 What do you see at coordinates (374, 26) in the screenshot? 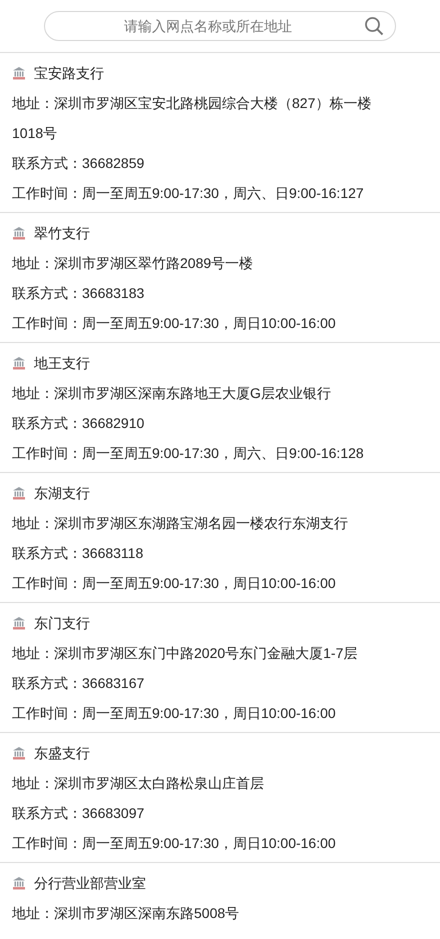
I see `search-icon` at bounding box center [374, 26].